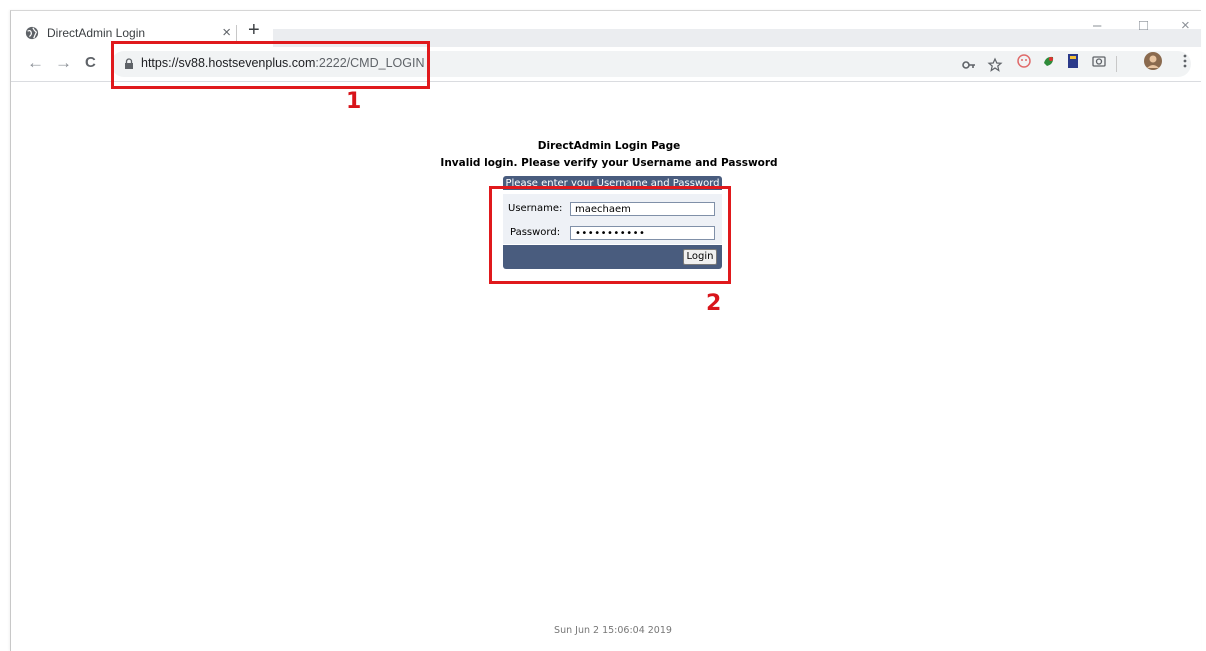 This screenshot has height=651, width=1206. I want to click on annotation-number-1: 1, so click(354, 101).